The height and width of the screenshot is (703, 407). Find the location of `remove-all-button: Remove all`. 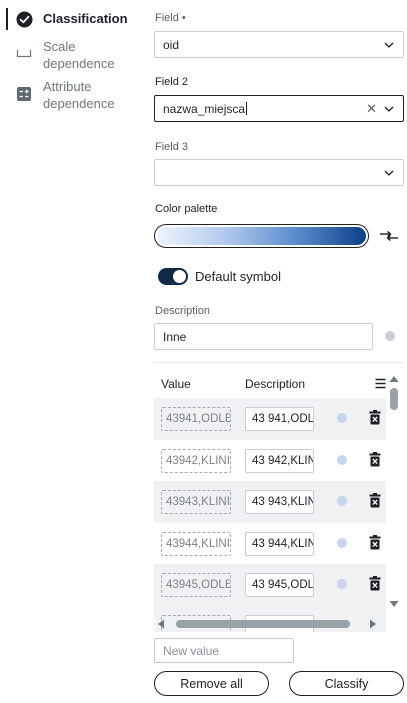

remove-all-button: Remove all is located at coordinates (211, 683).